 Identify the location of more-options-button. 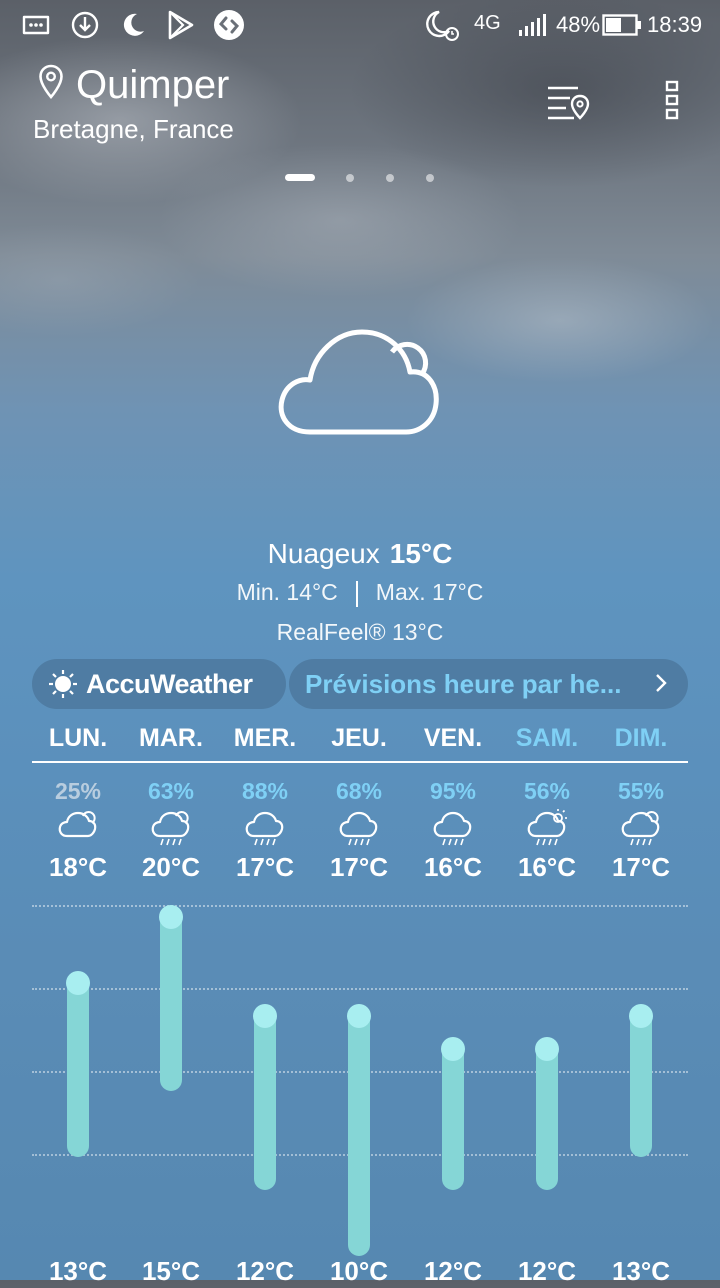
(672, 100).